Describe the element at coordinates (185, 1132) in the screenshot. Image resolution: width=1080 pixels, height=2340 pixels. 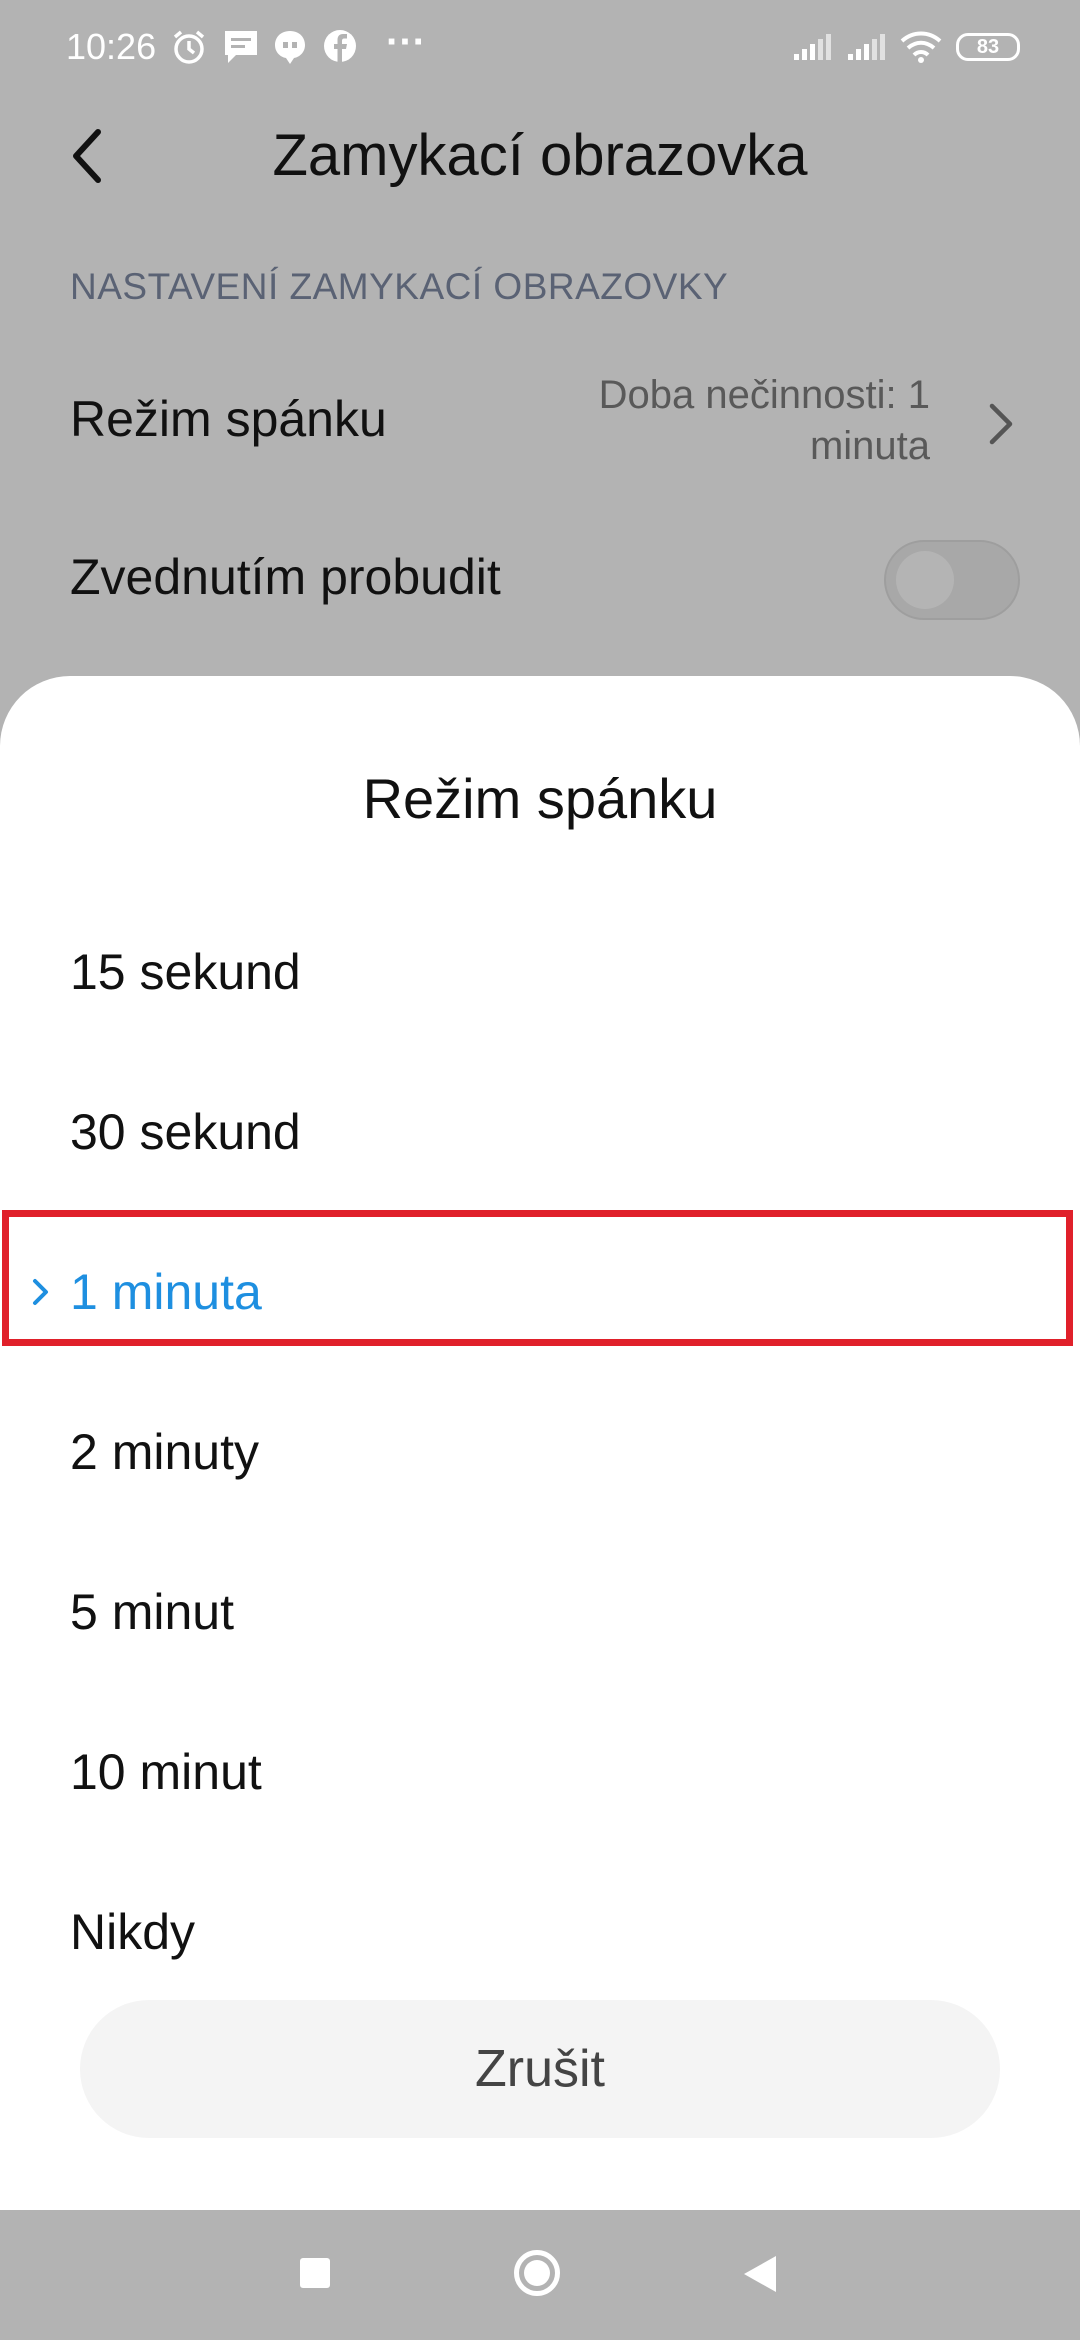
I see `option-label: 30 sekund` at that location.